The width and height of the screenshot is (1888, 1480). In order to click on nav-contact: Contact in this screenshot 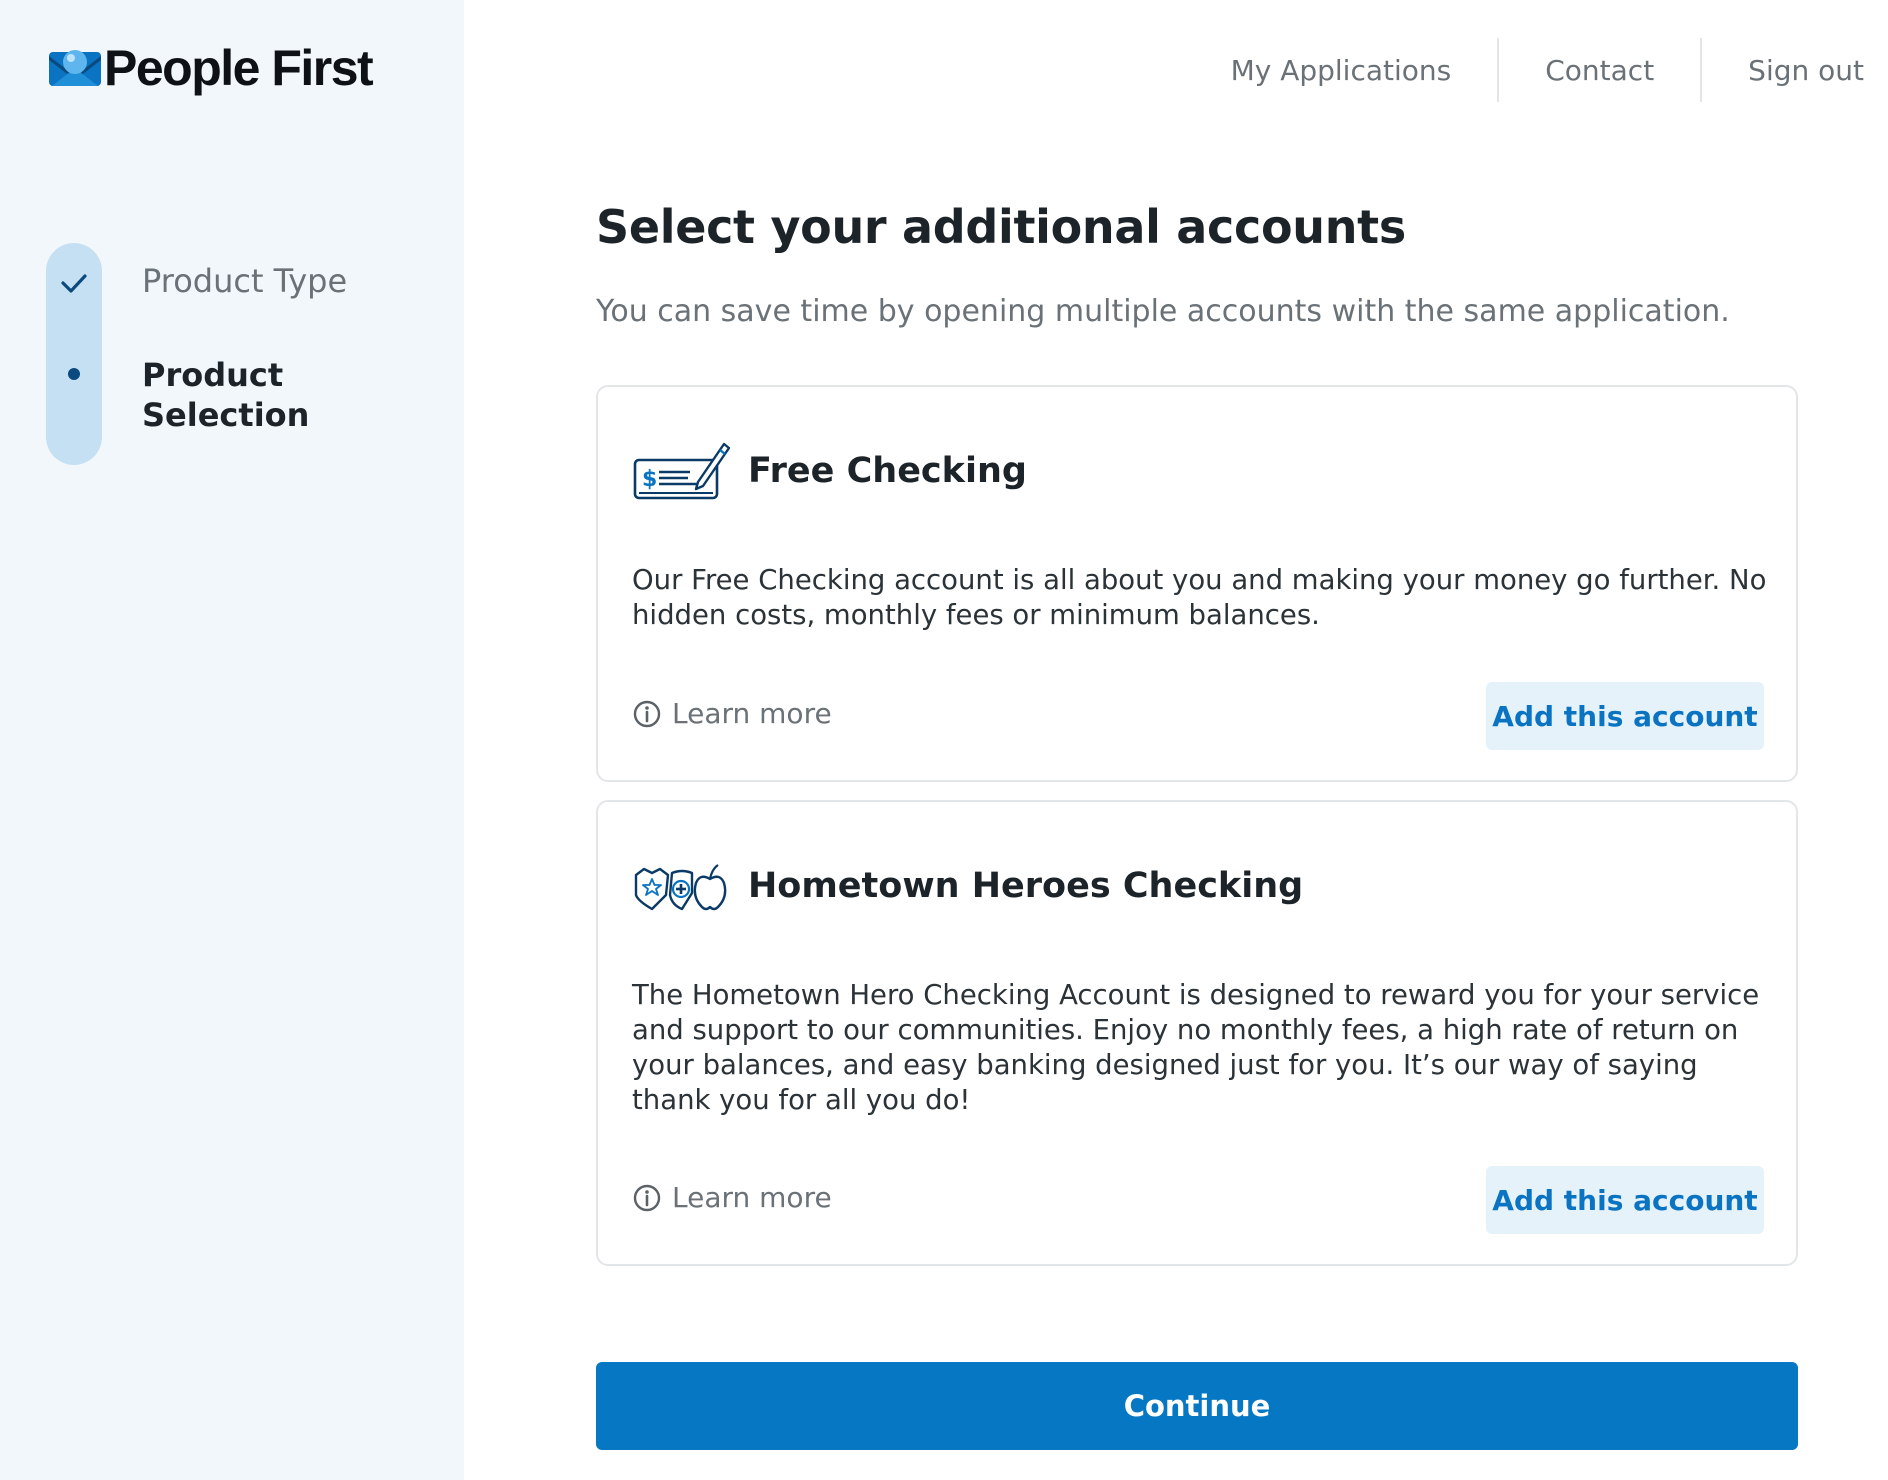, I will do `click(1599, 70)`.